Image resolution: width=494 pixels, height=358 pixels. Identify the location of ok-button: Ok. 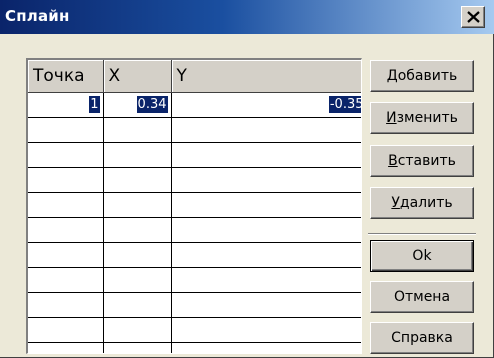
(422, 256).